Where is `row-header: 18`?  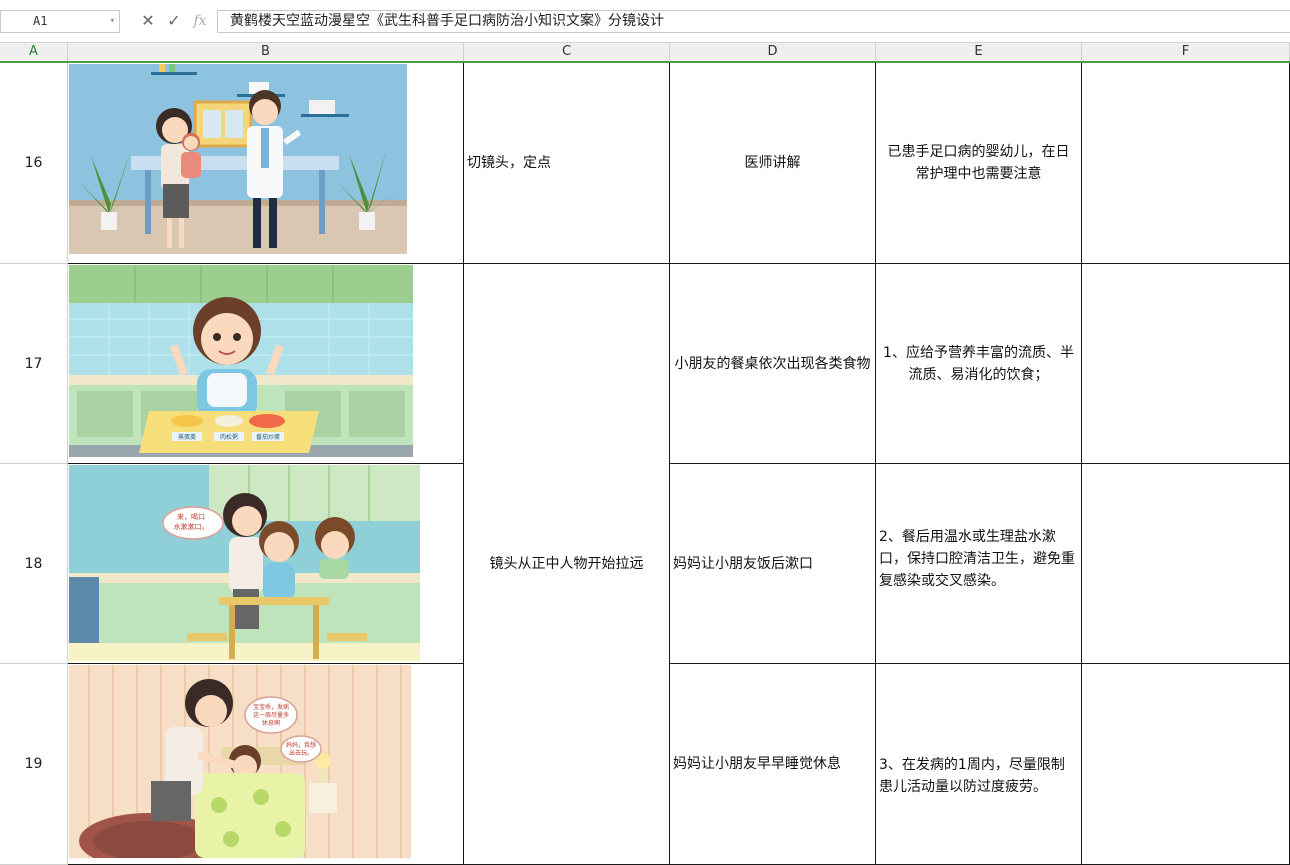 row-header: 18 is located at coordinates (34, 564).